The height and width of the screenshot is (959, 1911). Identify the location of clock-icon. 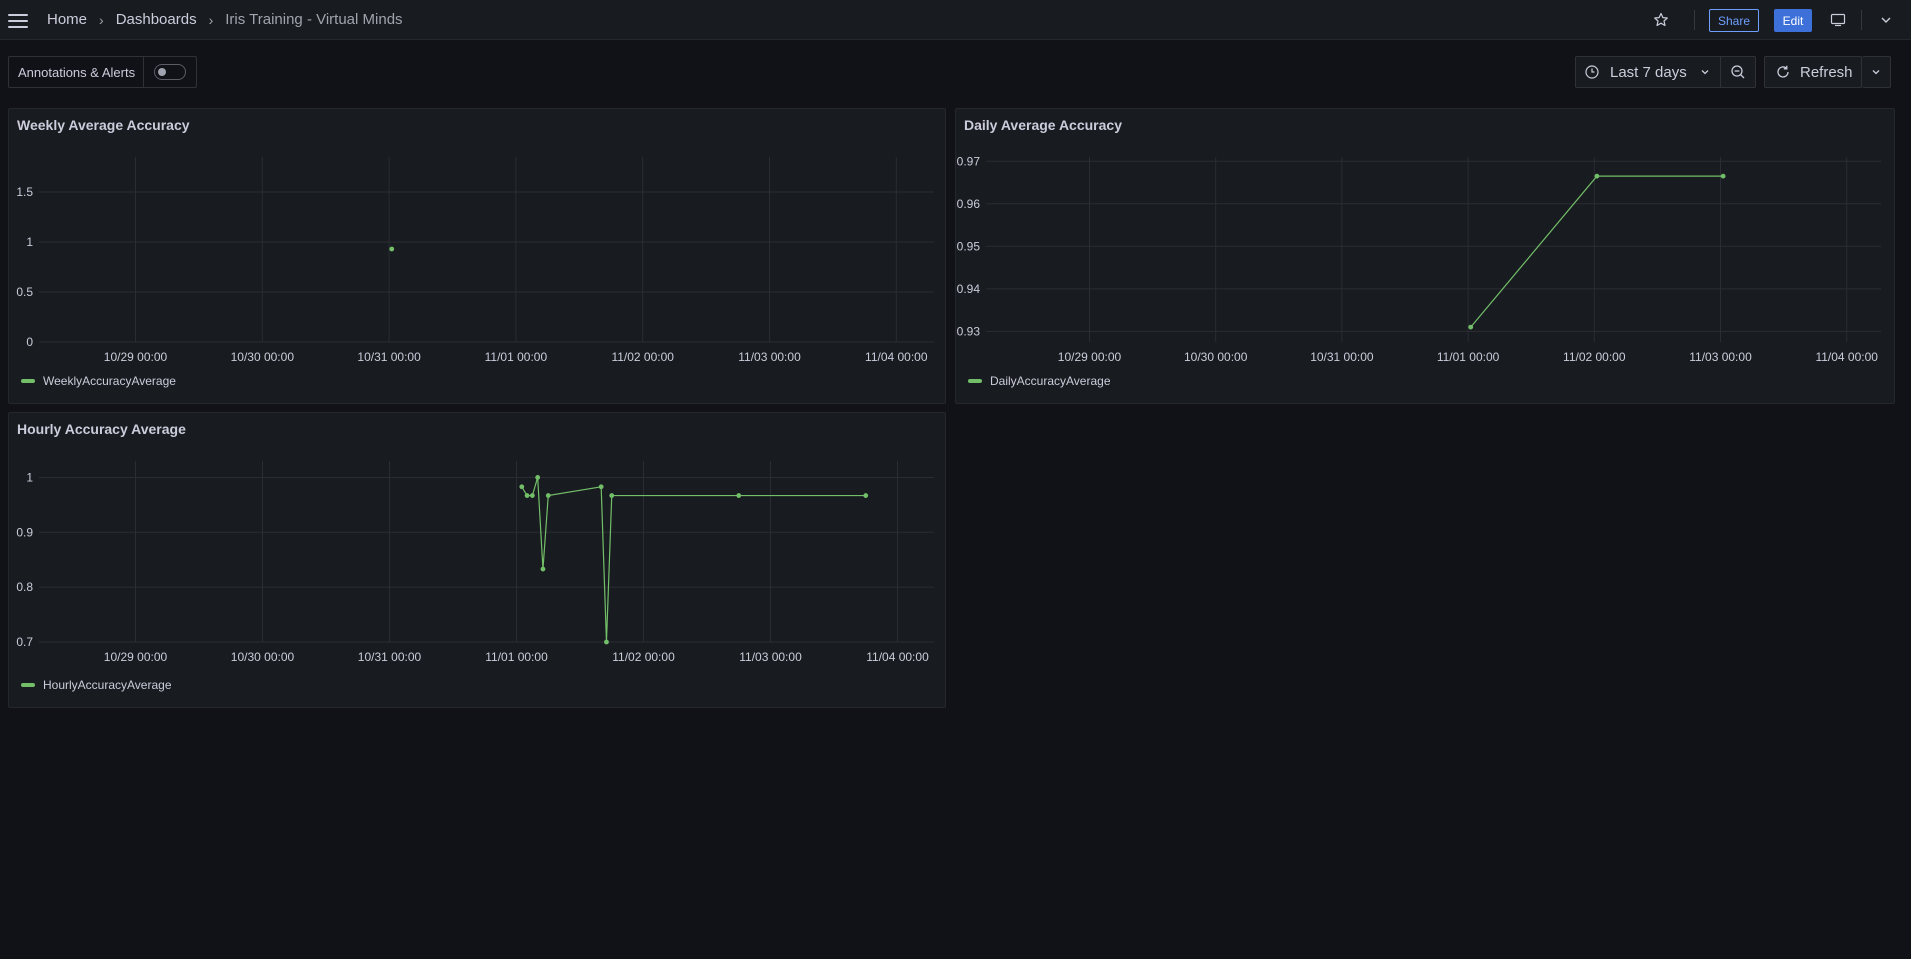
(1592, 72).